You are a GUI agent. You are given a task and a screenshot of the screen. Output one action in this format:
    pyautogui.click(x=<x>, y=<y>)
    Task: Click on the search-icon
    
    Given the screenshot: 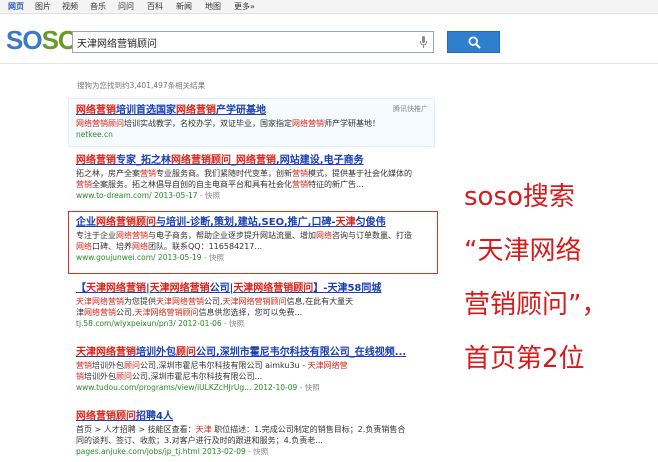 What is the action you would take?
    pyautogui.click(x=474, y=42)
    